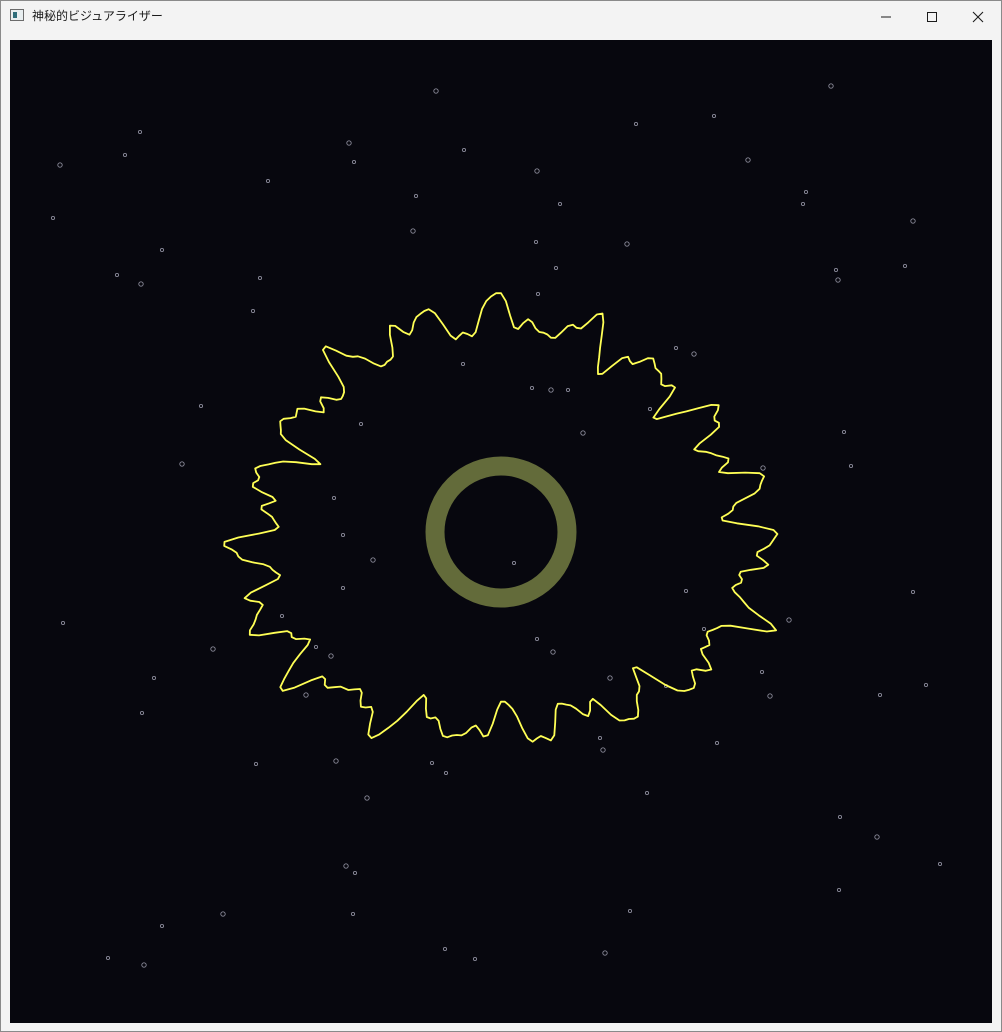  I want to click on close-icon, so click(978, 16).